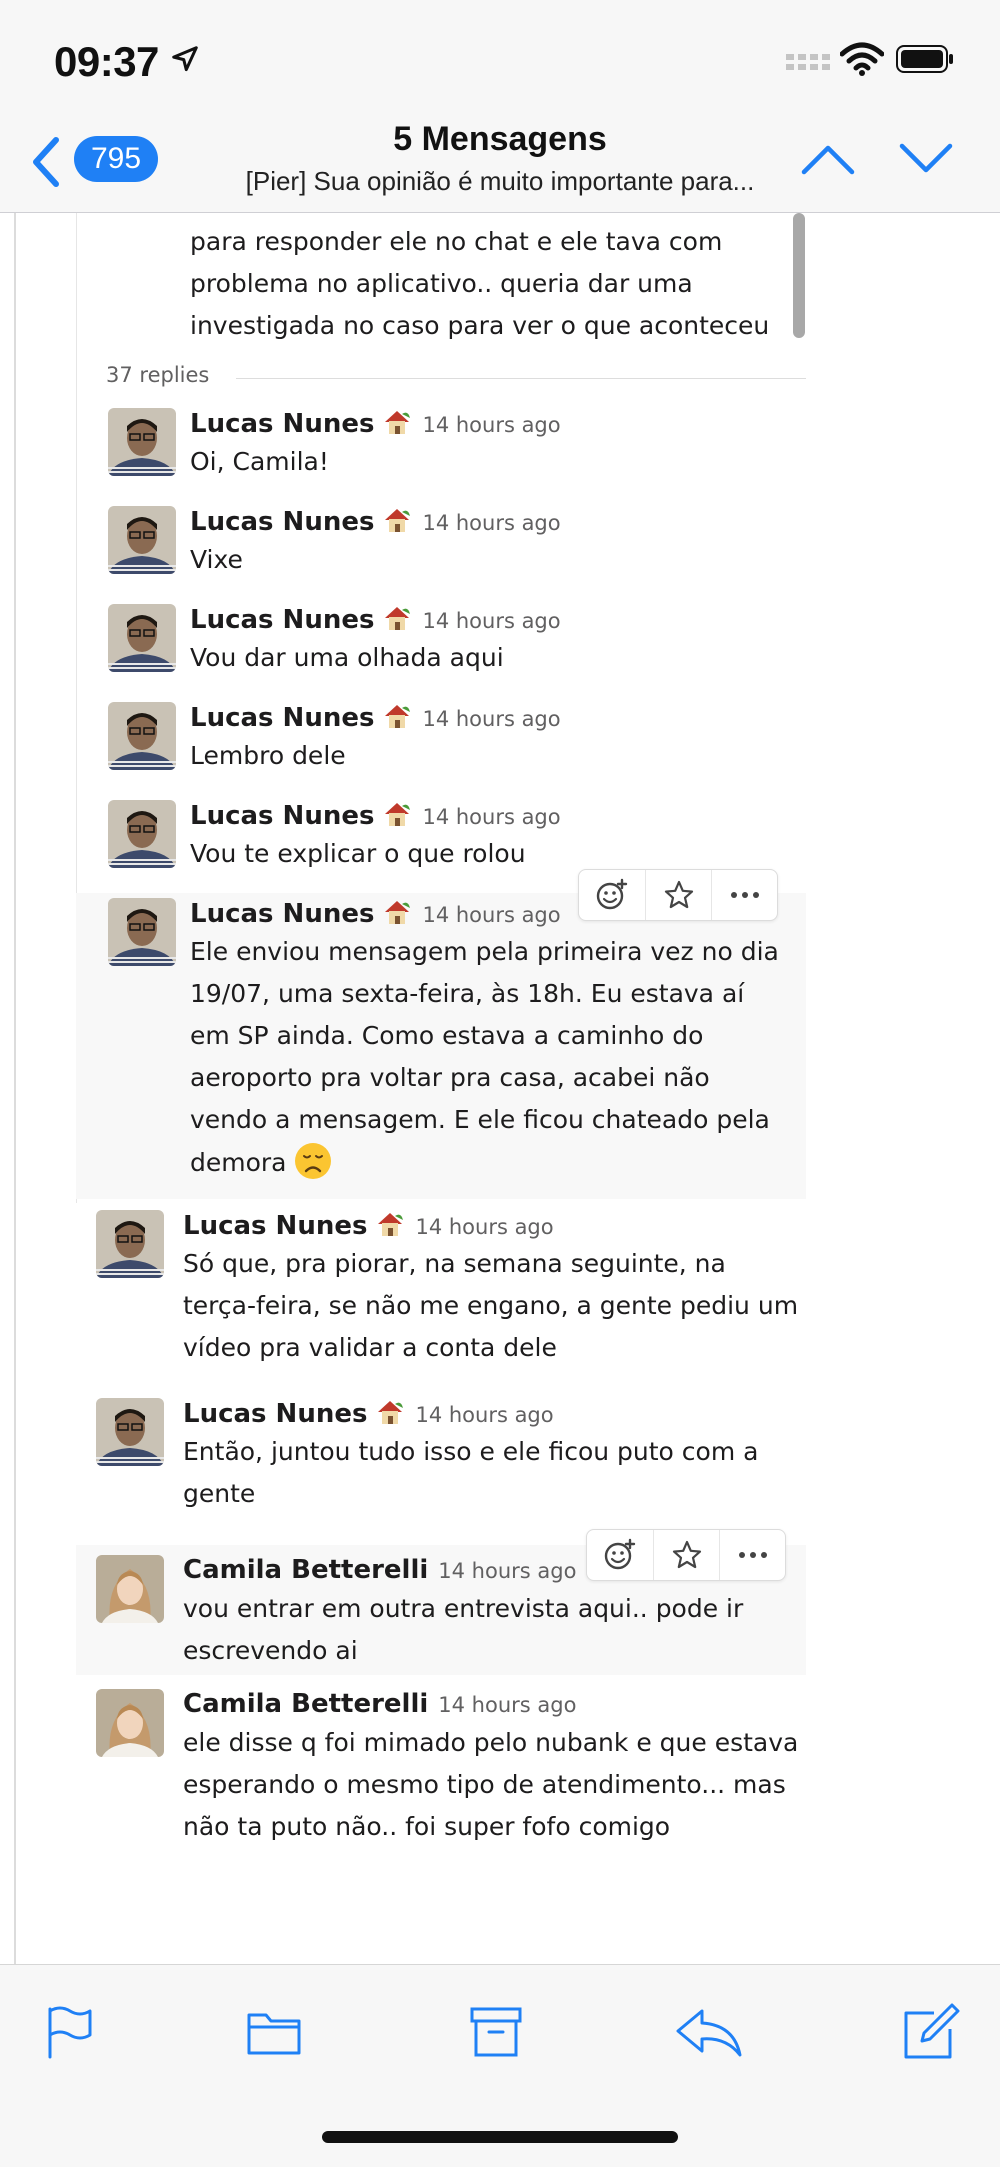 The height and width of the screenshot is (2167, 1000). What do you see at coordinates (500, 747) in the screenshot?
I see `thread-message: Lucas Nunes 14 hours ago Lembro dele` at bounding box center [500, 747].